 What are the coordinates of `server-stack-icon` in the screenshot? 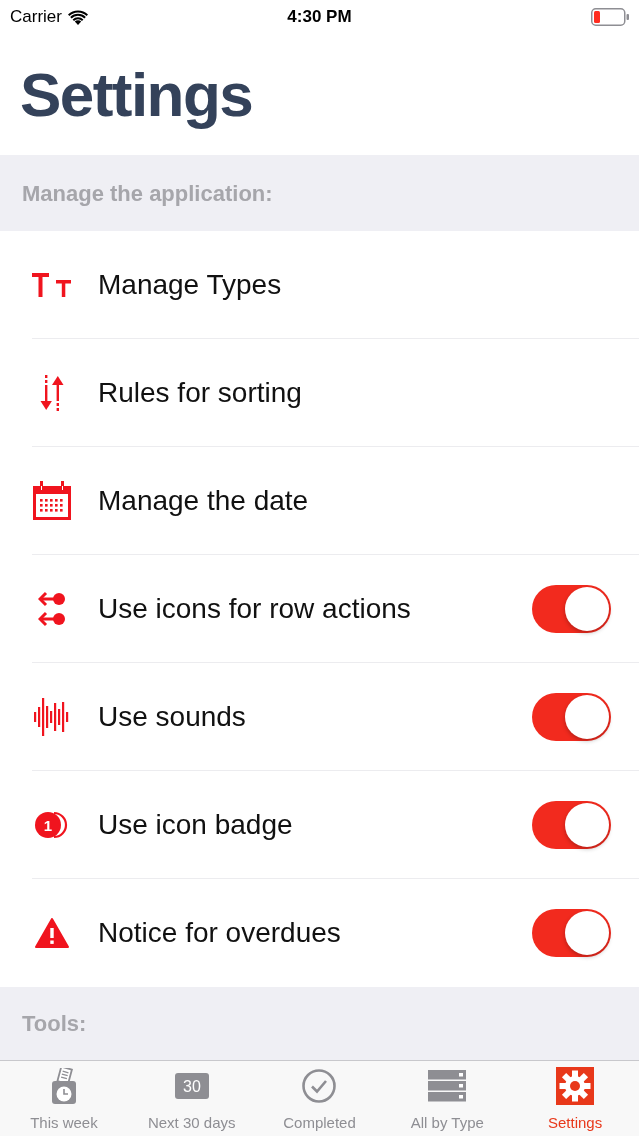 It's located at (447, 1085).